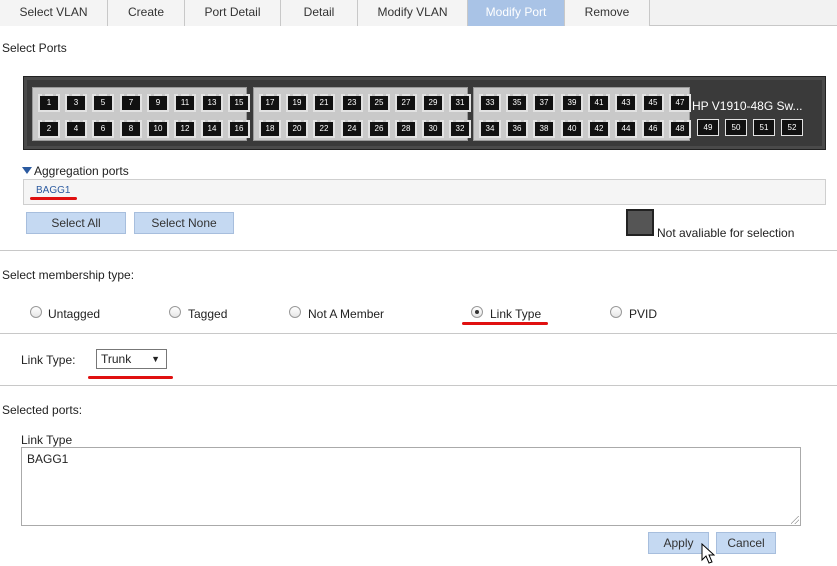 The height and width of the screenshot is (566, 837). I want to click on switch-port: 12, so click(185, 129).